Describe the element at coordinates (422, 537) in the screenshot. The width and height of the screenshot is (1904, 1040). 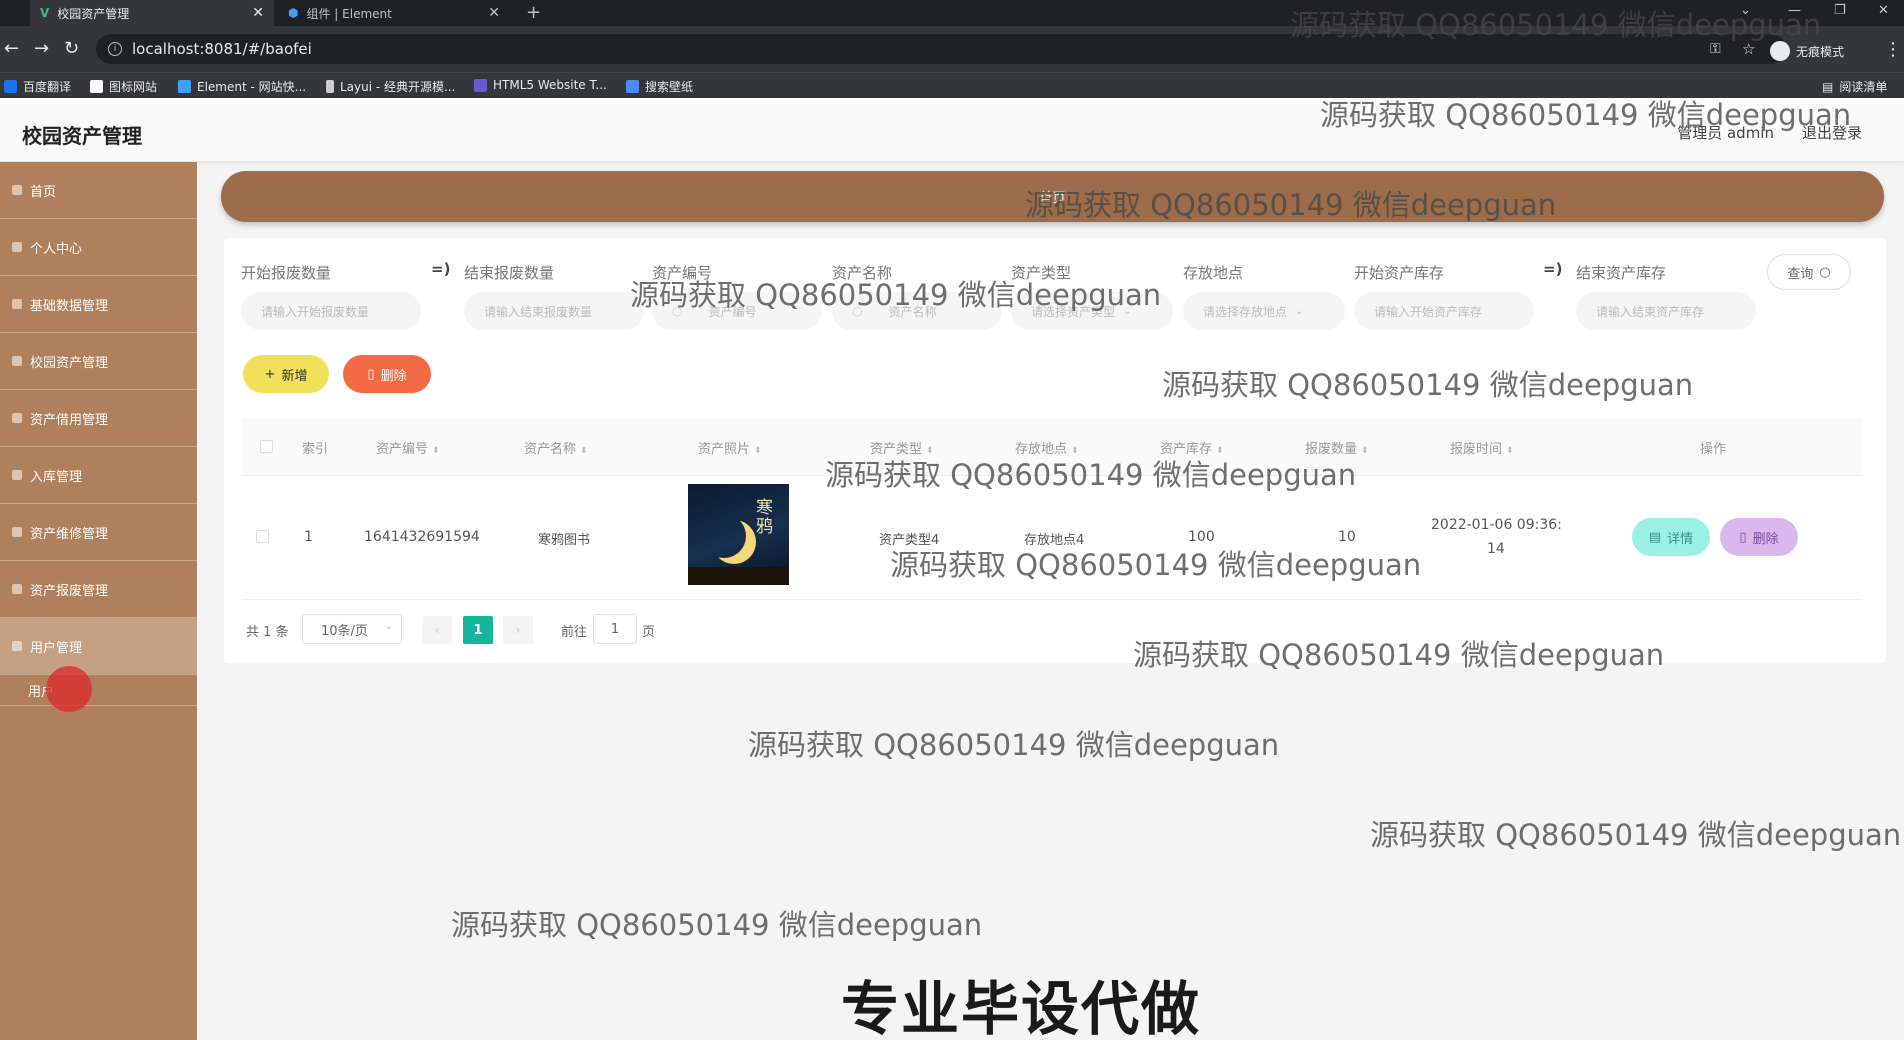
I see `cell-code: 1641432691594` at that location.